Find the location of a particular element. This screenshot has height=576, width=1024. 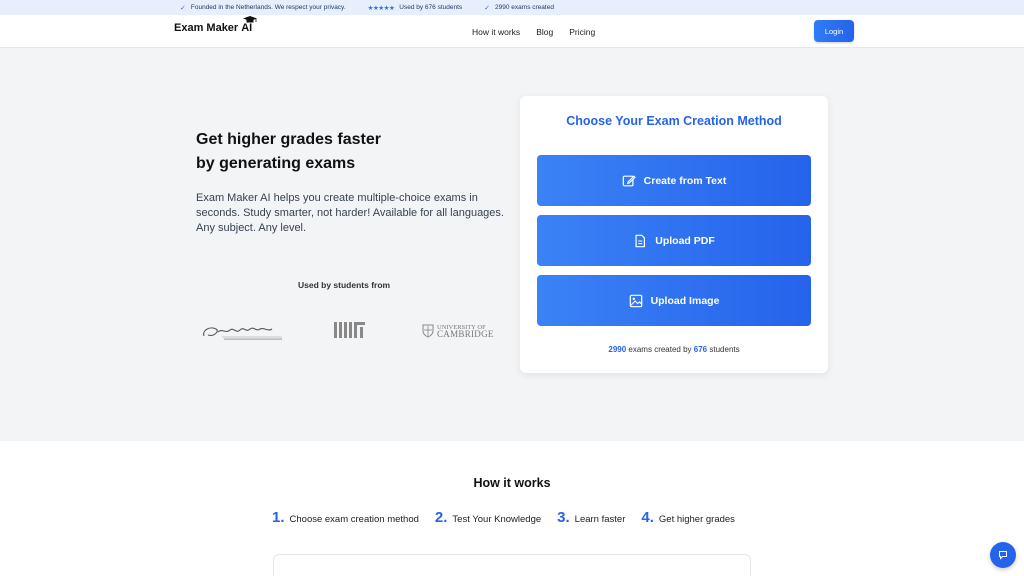

create-from-text-button: Create from Text is located at coordinates (674, 180).